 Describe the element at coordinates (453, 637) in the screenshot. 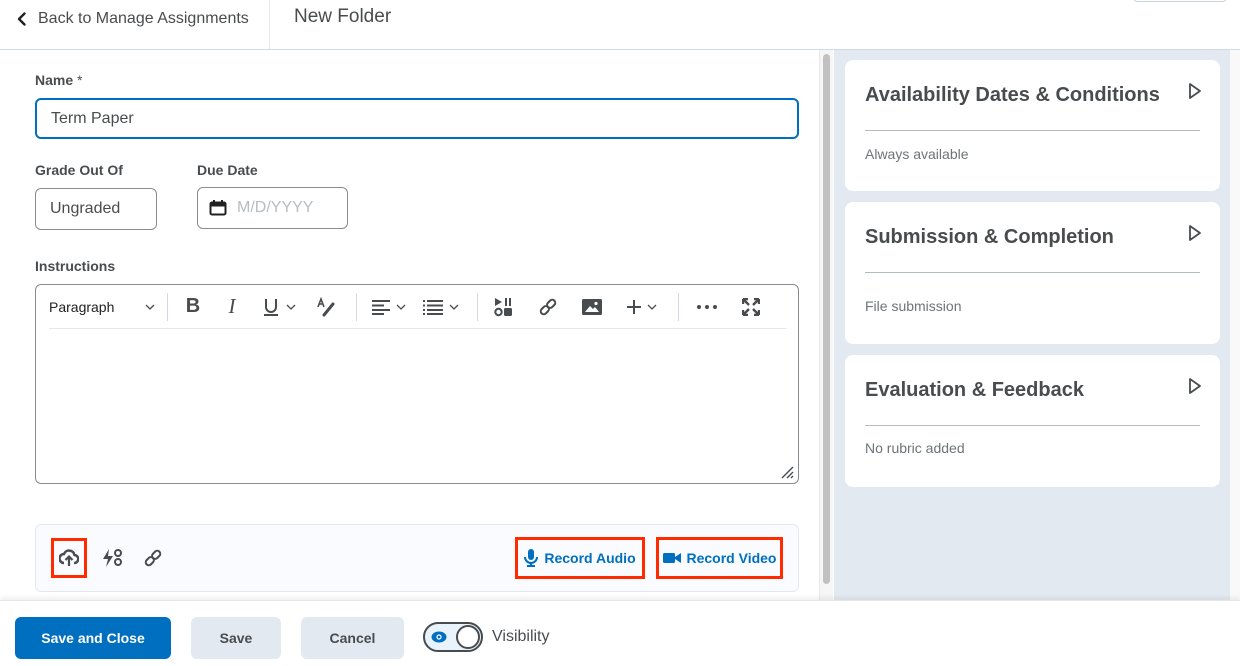

I see `visibility-toggle` at that location.